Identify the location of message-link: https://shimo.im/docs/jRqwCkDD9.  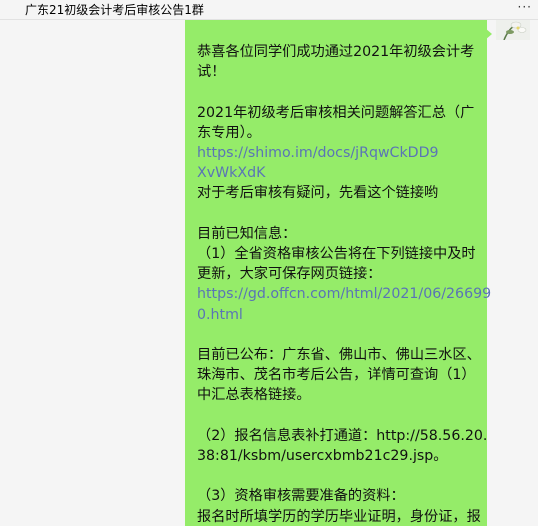
(318, 153).